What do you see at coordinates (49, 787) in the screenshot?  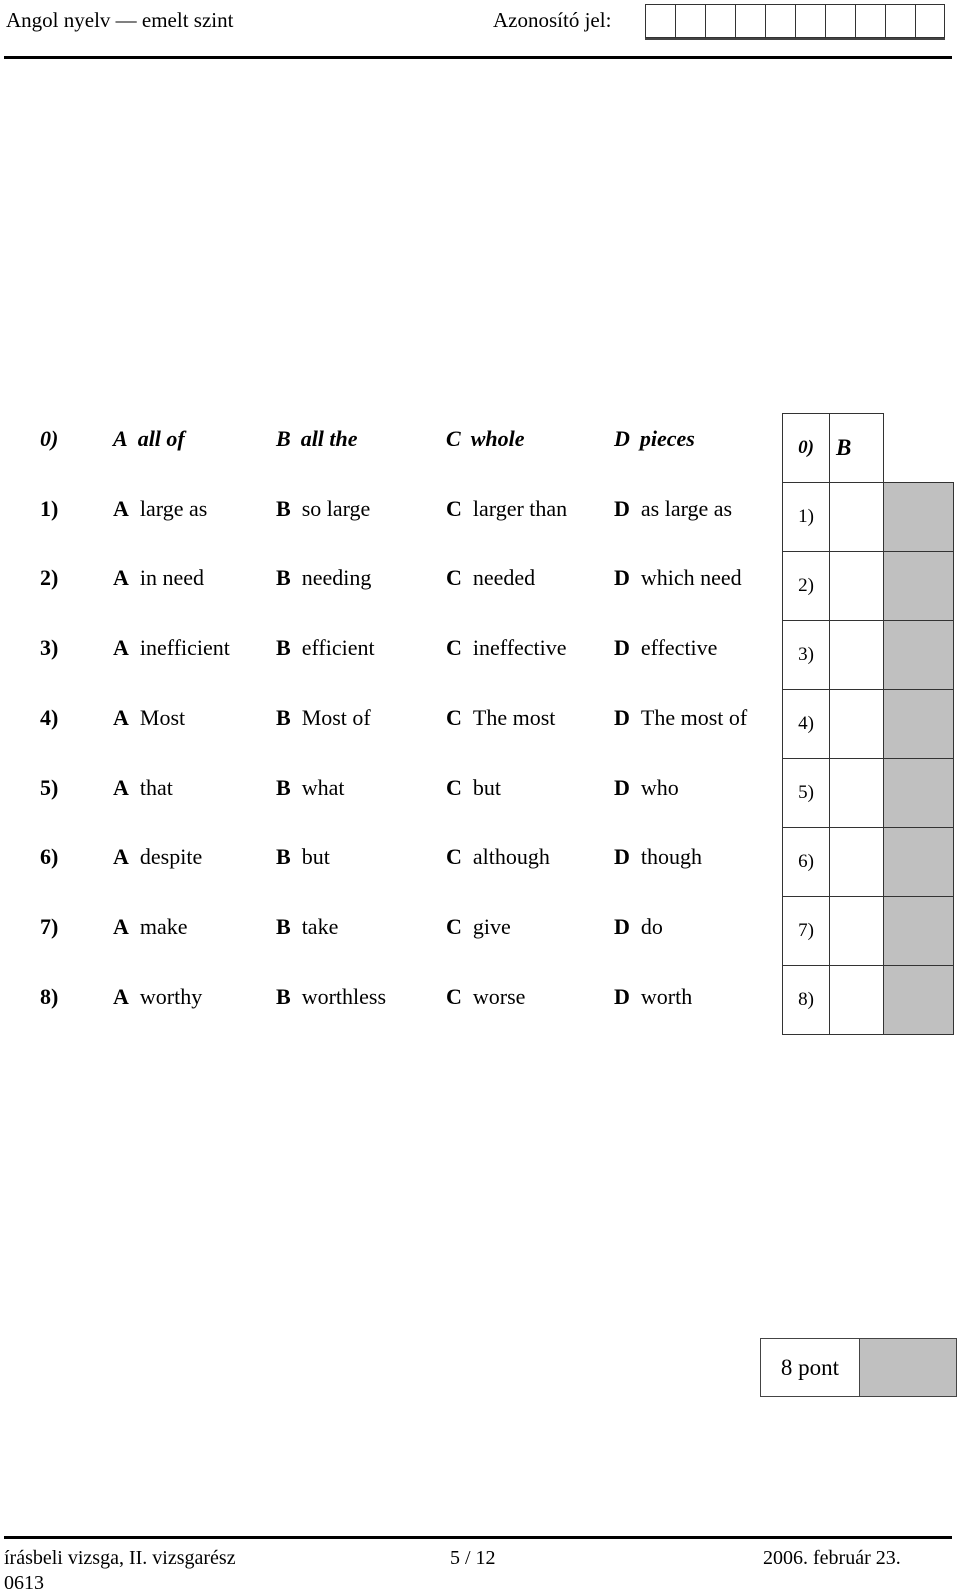 I see `question-number: 5)` at bounding box center [49, 787].